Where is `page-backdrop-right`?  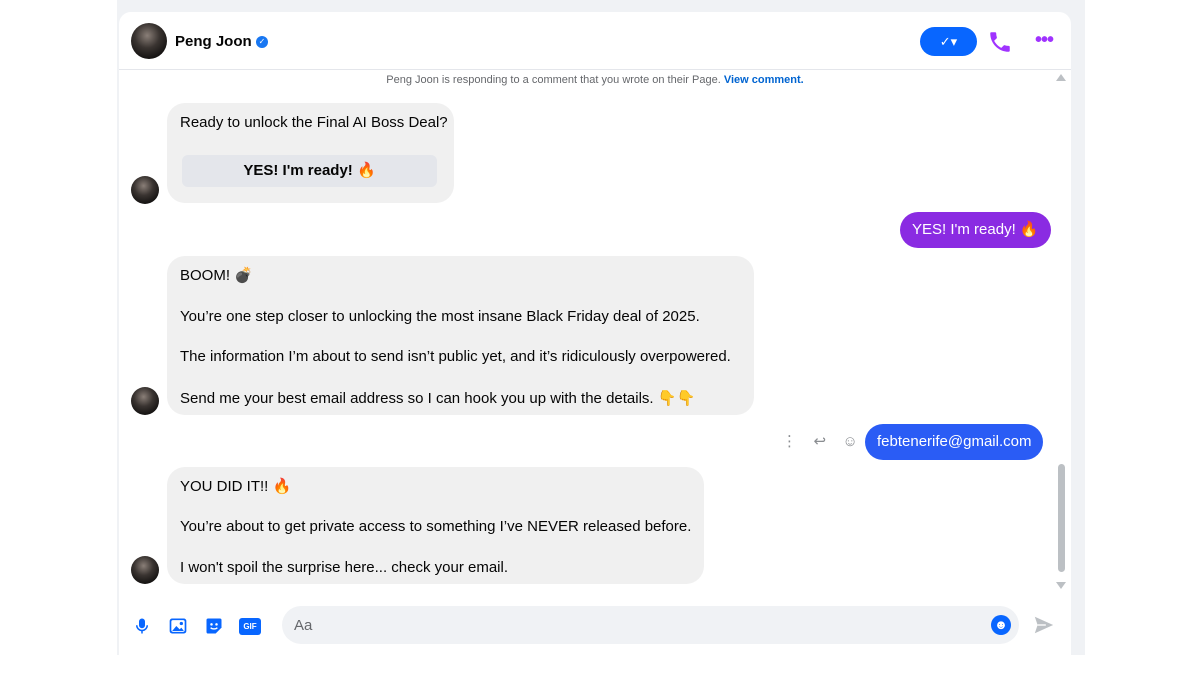 page-backdrop-right is located at coordinates (1142, 337).